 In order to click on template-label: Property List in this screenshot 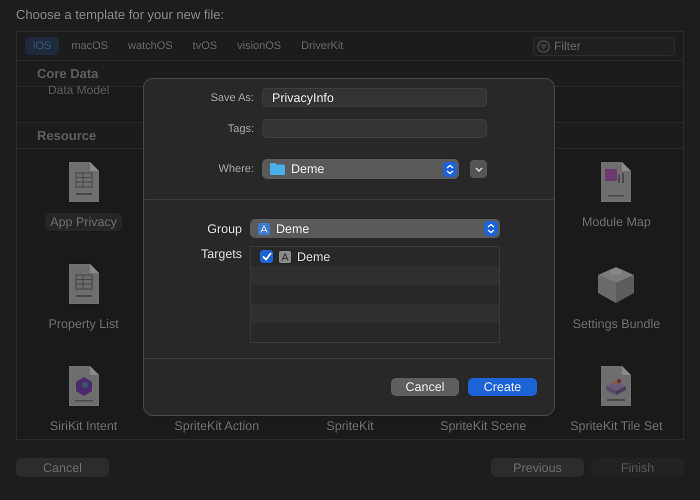, I will do `click(84, 324)`.